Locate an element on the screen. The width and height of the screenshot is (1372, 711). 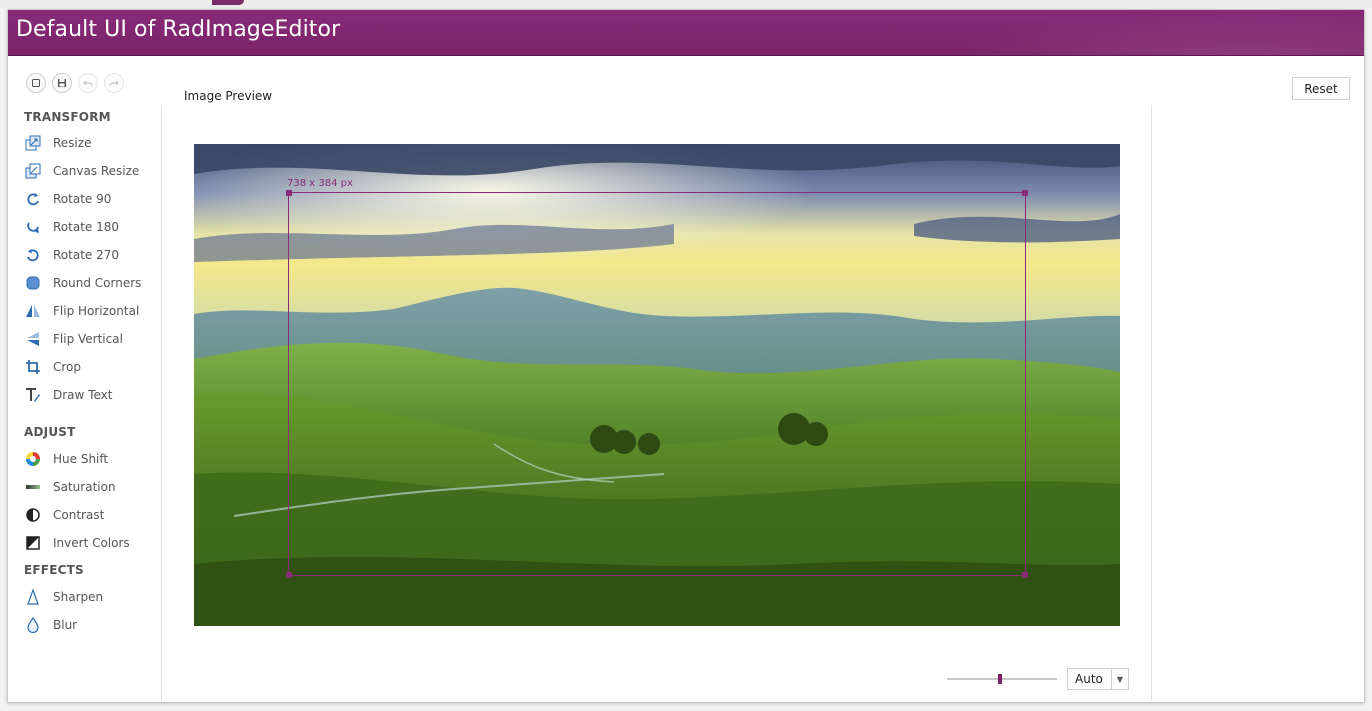
title-bar-decoration is located at coordinates (1124, 32).